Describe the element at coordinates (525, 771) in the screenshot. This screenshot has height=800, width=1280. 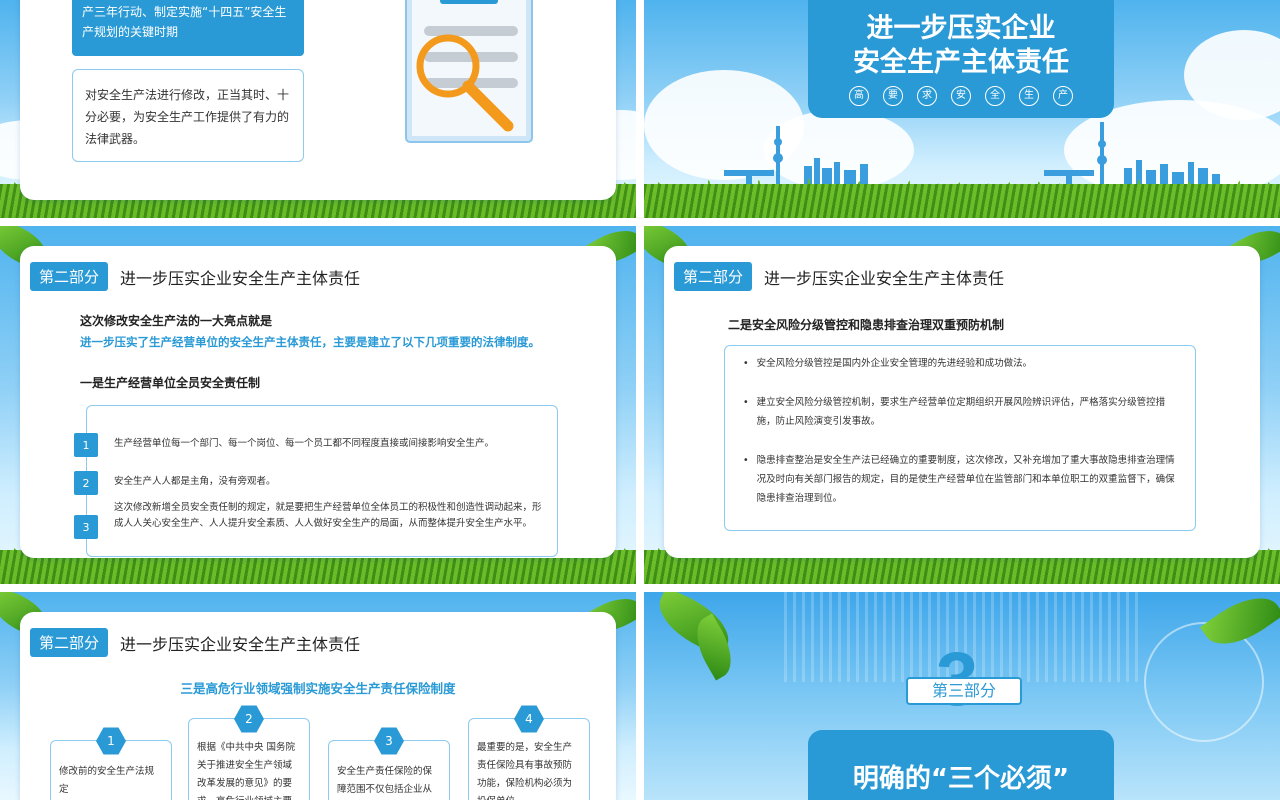
I see `info-card-text: 最重要的是，安全生产责任保险具有事故预防功能，保险机构必须为投保单位` at that location.